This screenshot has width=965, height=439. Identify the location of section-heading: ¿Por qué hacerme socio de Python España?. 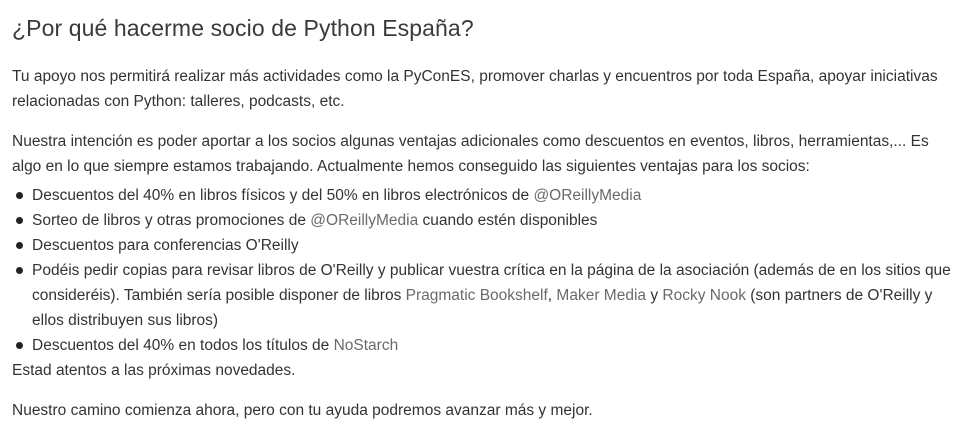
(243, 28).